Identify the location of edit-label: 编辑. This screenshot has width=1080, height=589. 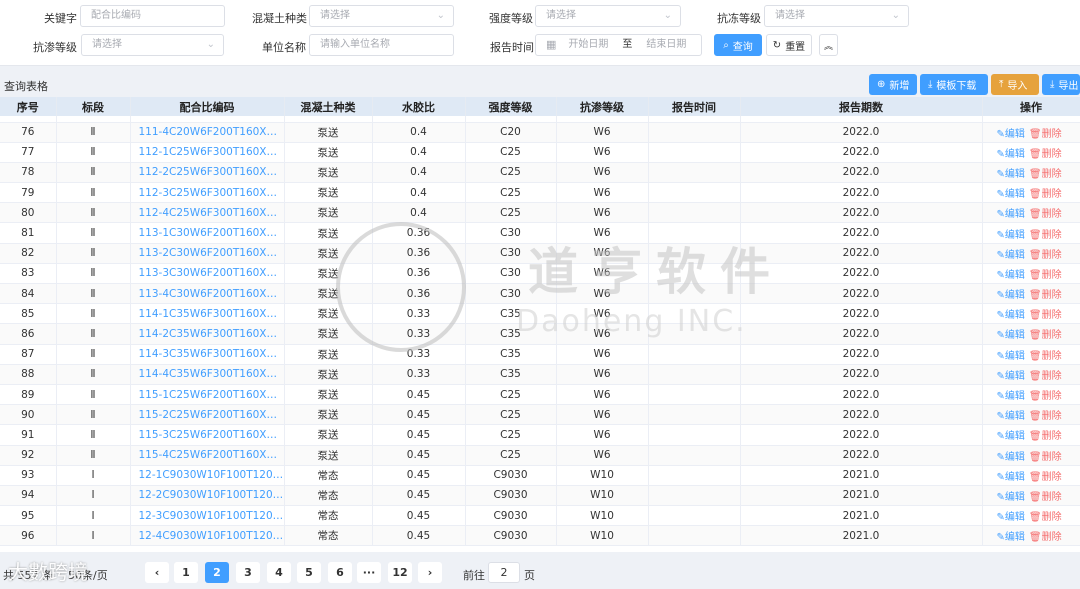
(1014, 296).